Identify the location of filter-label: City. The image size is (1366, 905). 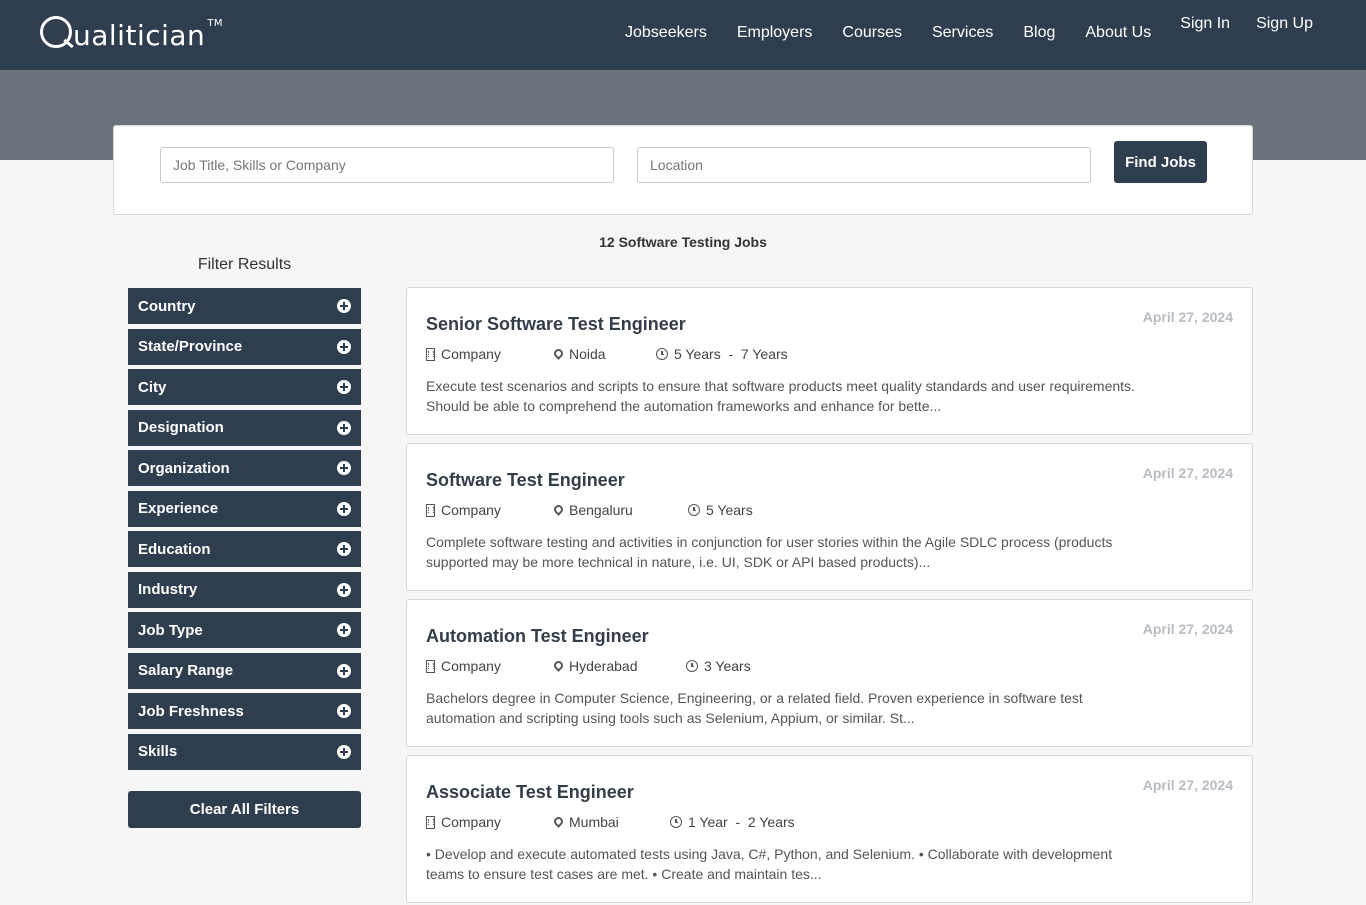
(152, 387).